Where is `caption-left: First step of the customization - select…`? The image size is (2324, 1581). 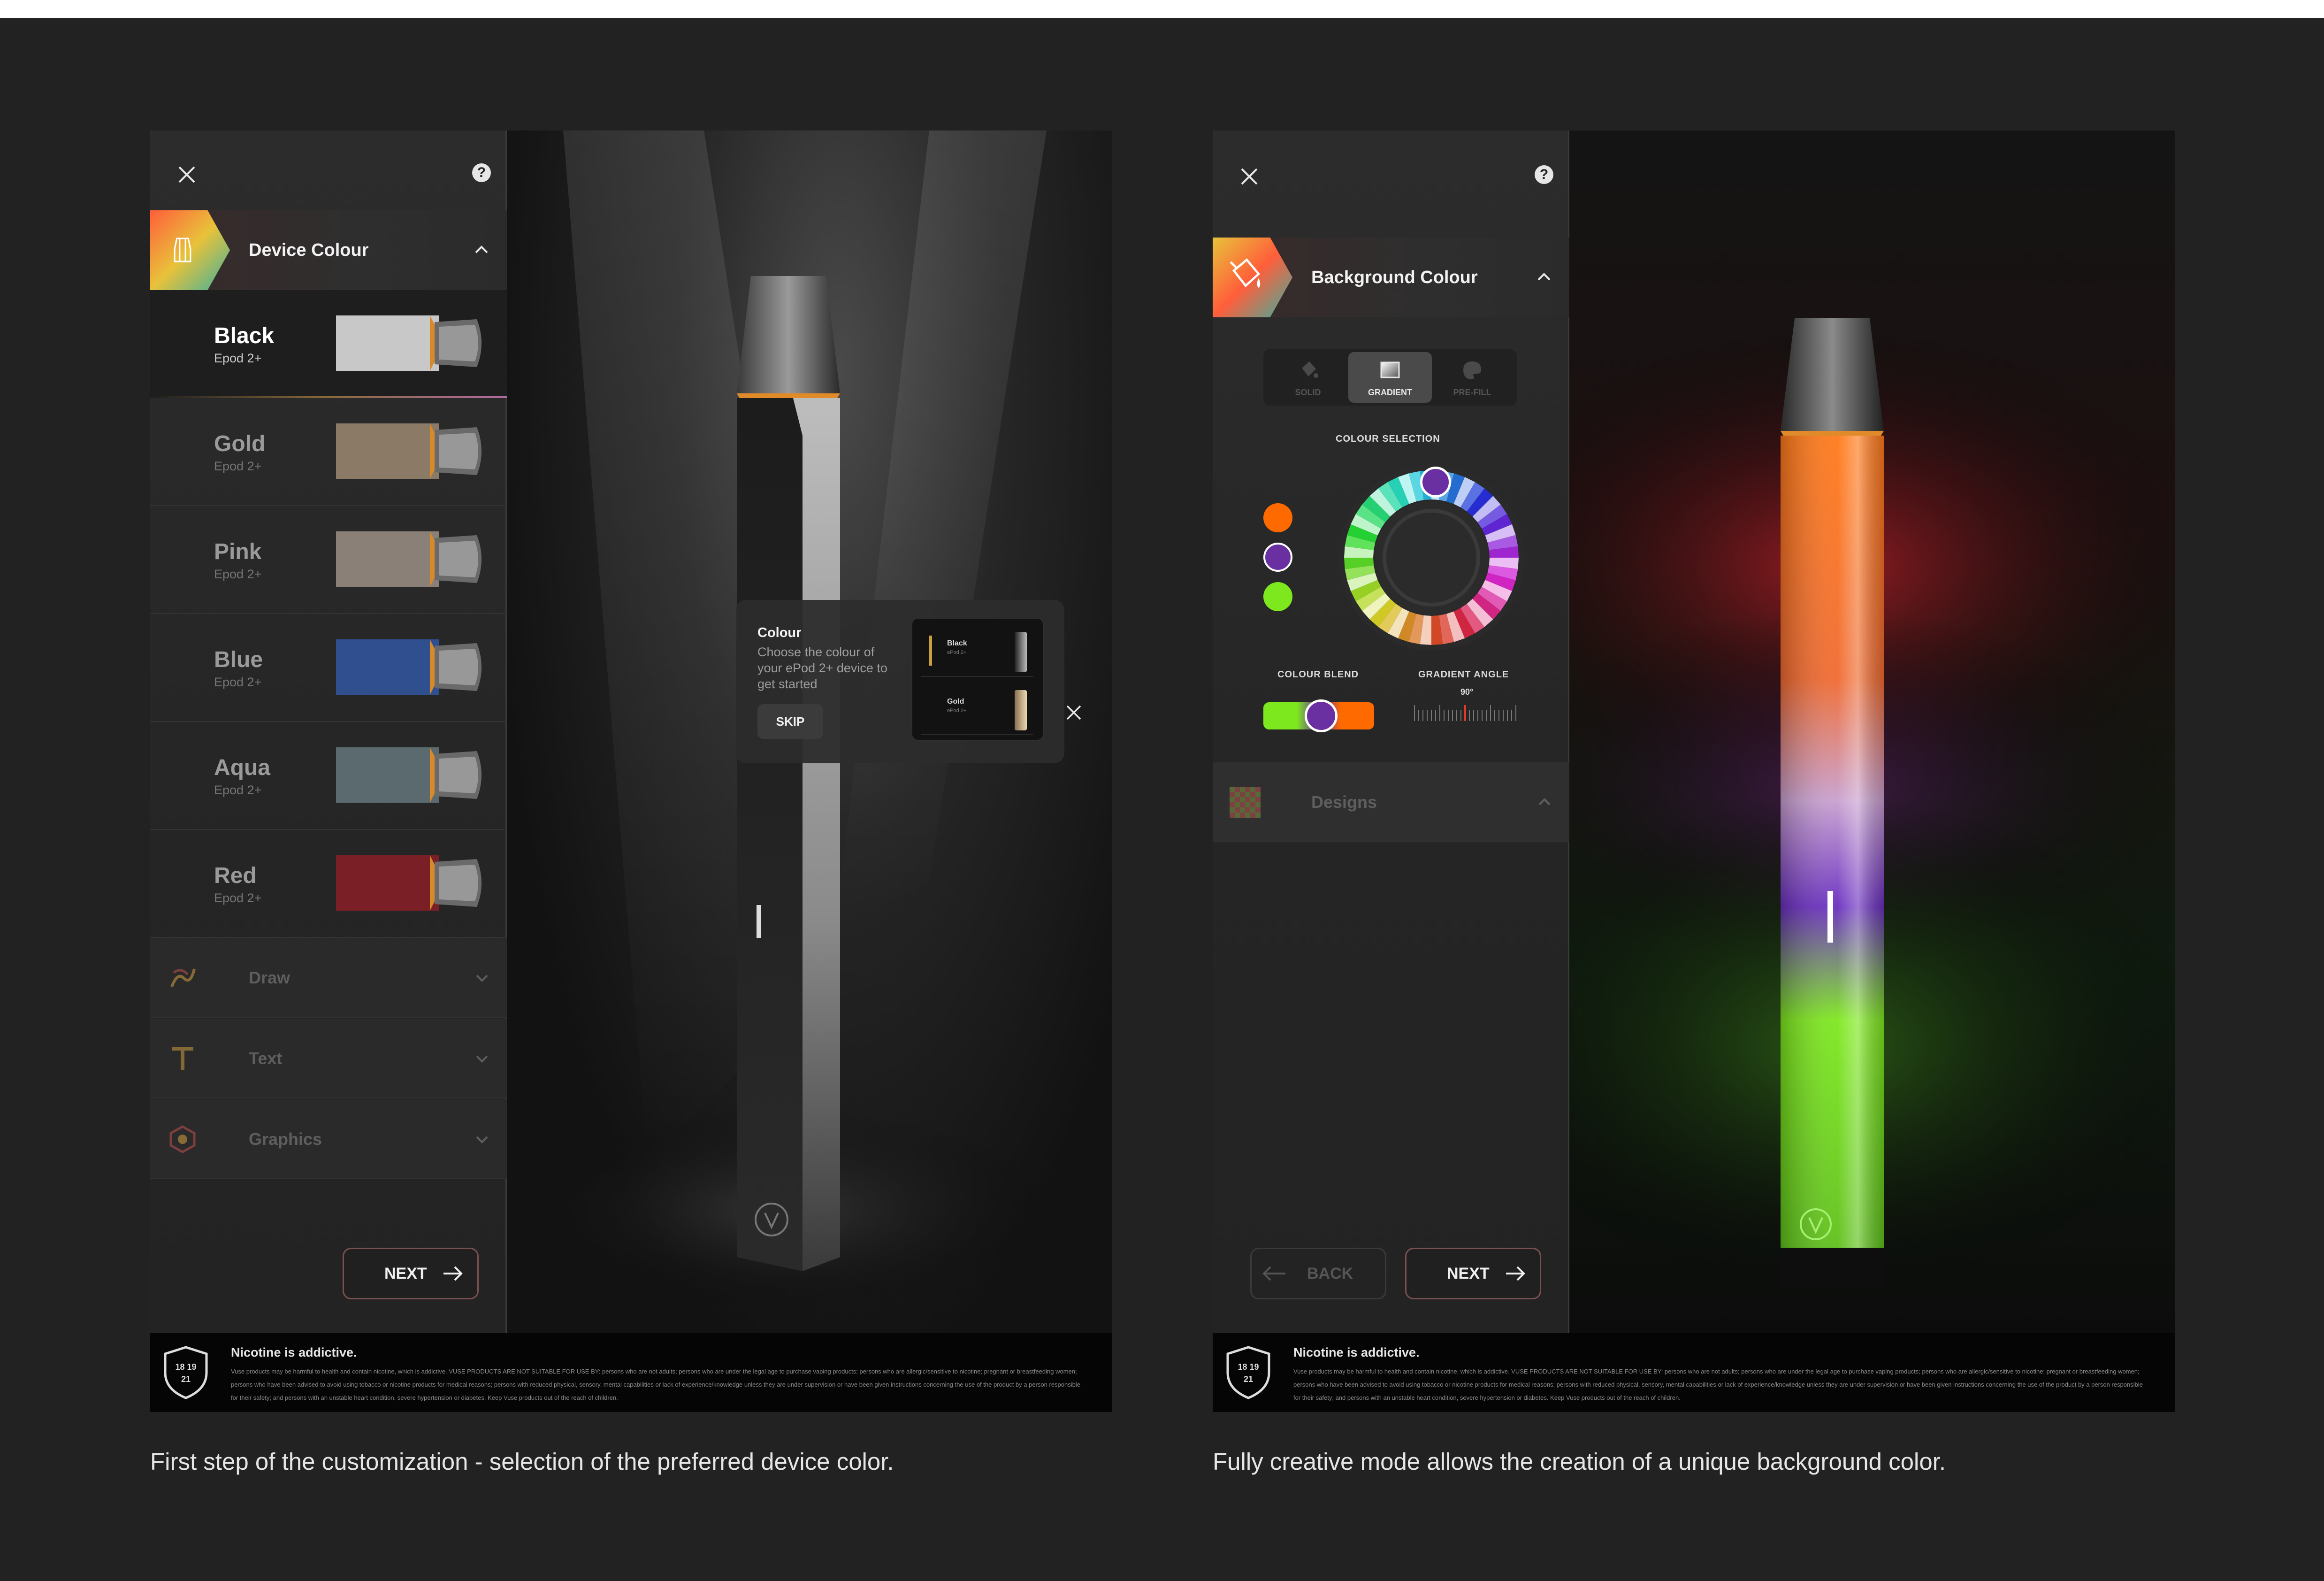
caption-left: First step of the customization - select… is located at coordinates (522, 1461).